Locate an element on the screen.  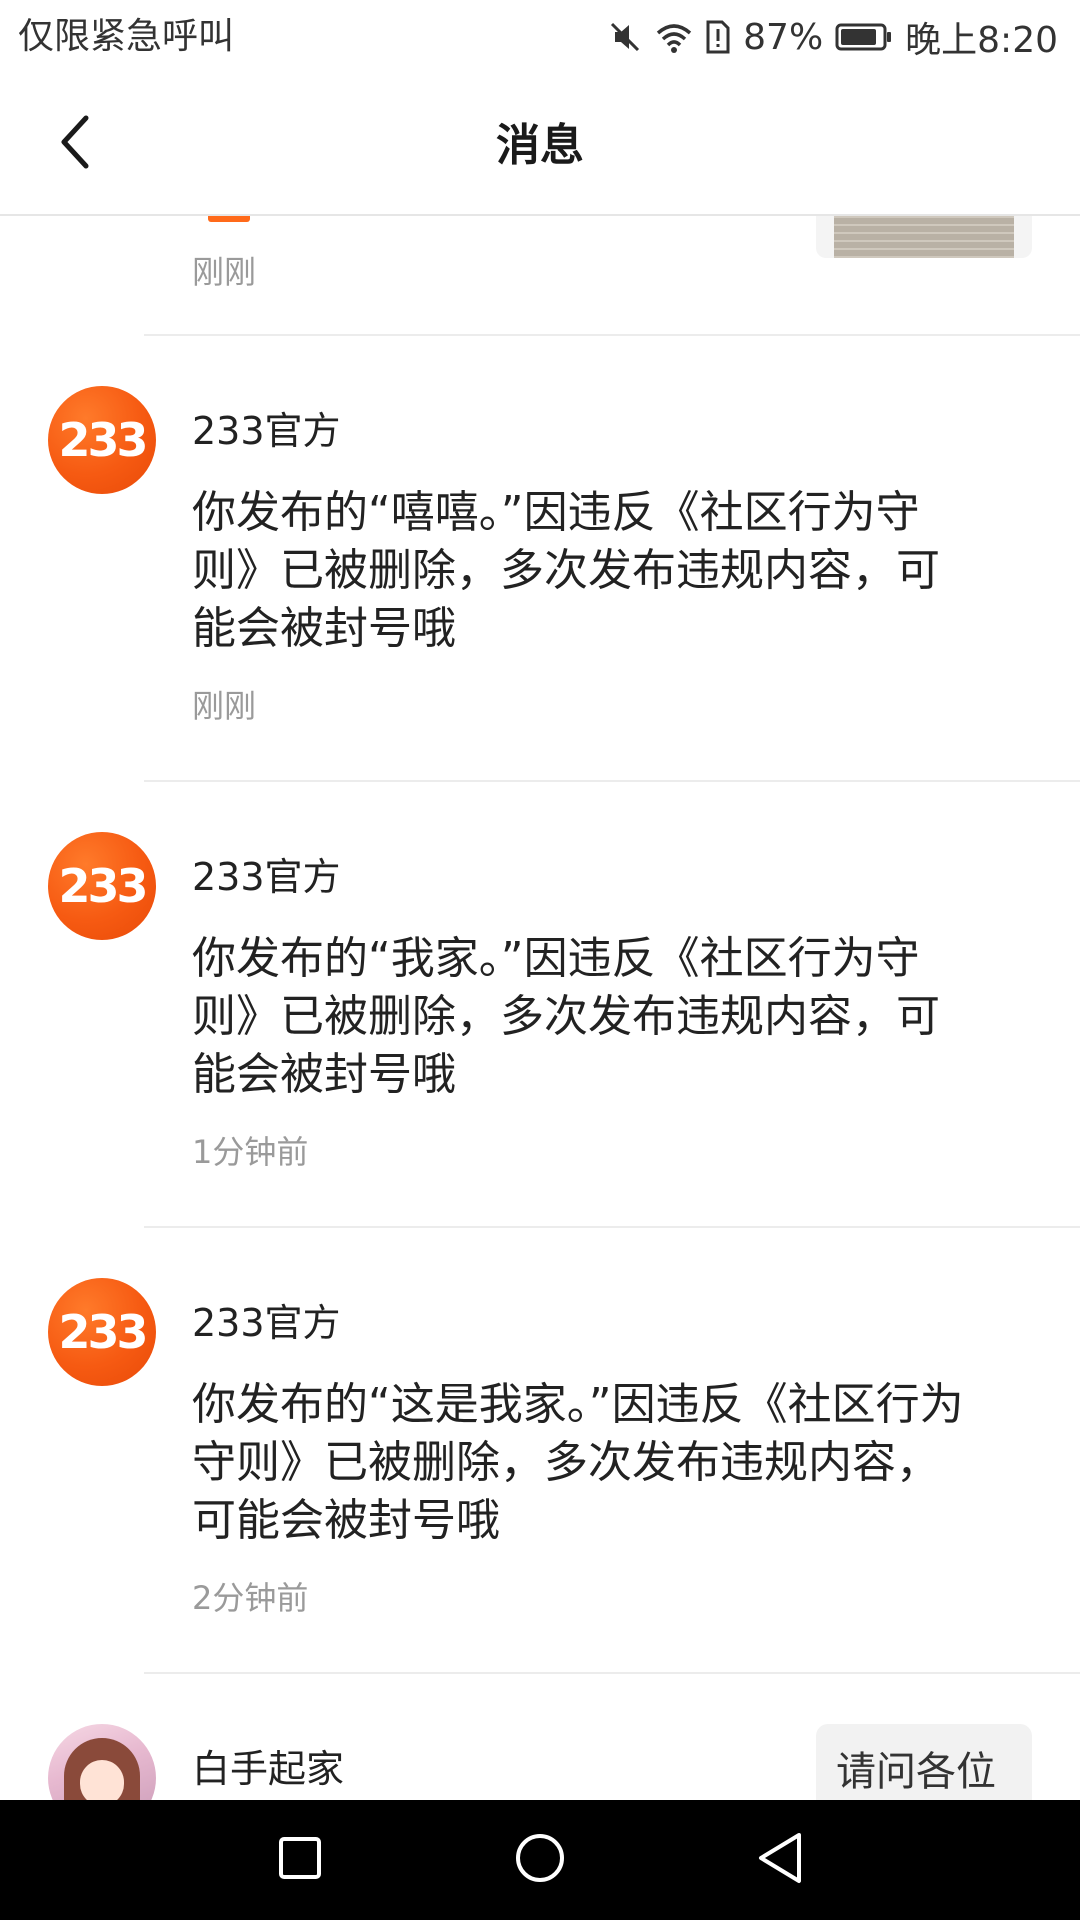
page-title: 消息 is located at coordinates (540, 145).